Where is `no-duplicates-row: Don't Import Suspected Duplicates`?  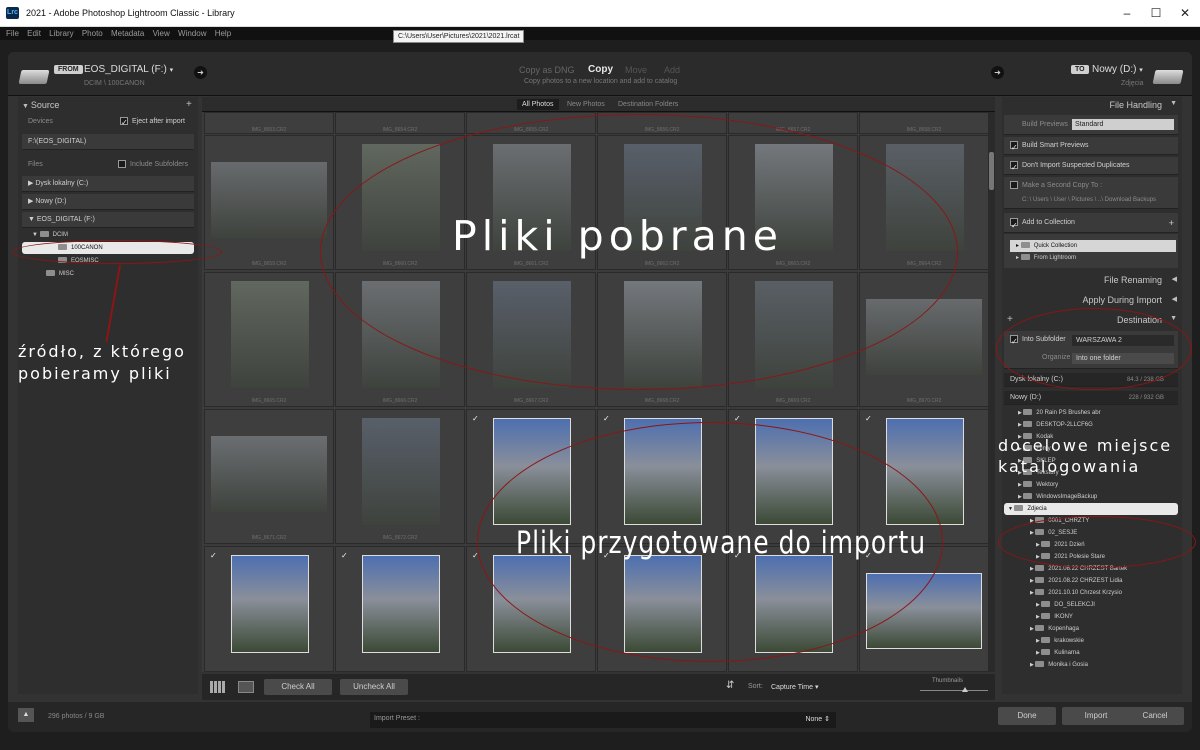 no-duplicates-row: Don't Import Suspected Duplicates is located at coordinates (1091, 167).